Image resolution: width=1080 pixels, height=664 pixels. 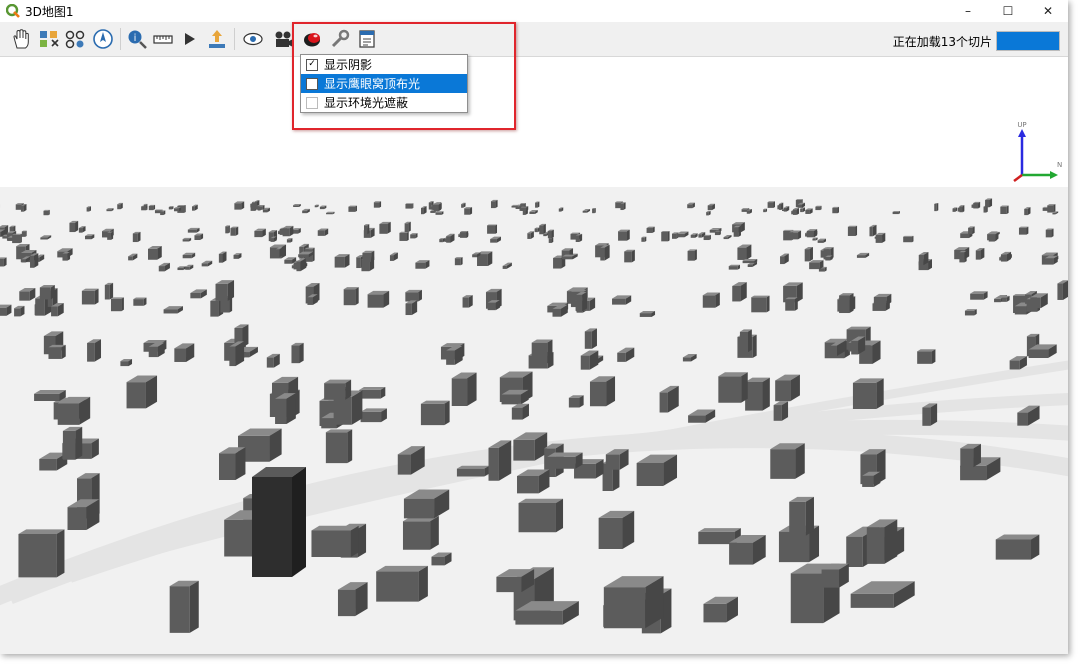 What do you see at coordinates (1008, 11) in the screenshot?
I see `maximize-button: ☐` at bounding box center [1008, 11].